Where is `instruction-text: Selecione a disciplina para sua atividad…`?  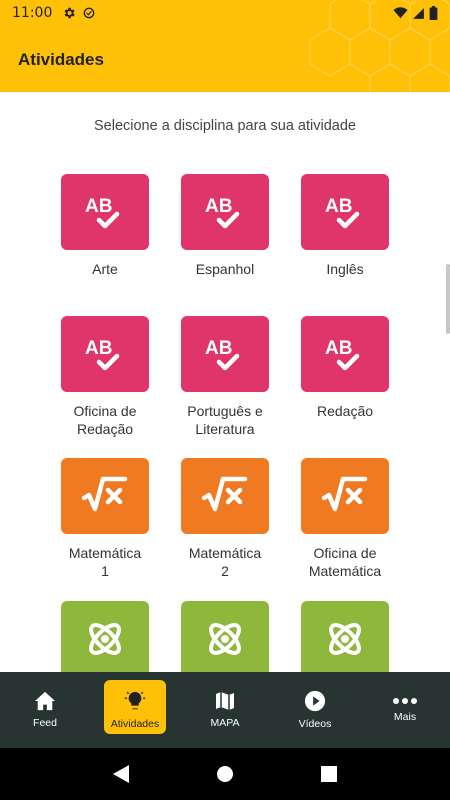 instruction-text: Selecione a disciplina para sua atividad… is located at coordinates (225, 126).